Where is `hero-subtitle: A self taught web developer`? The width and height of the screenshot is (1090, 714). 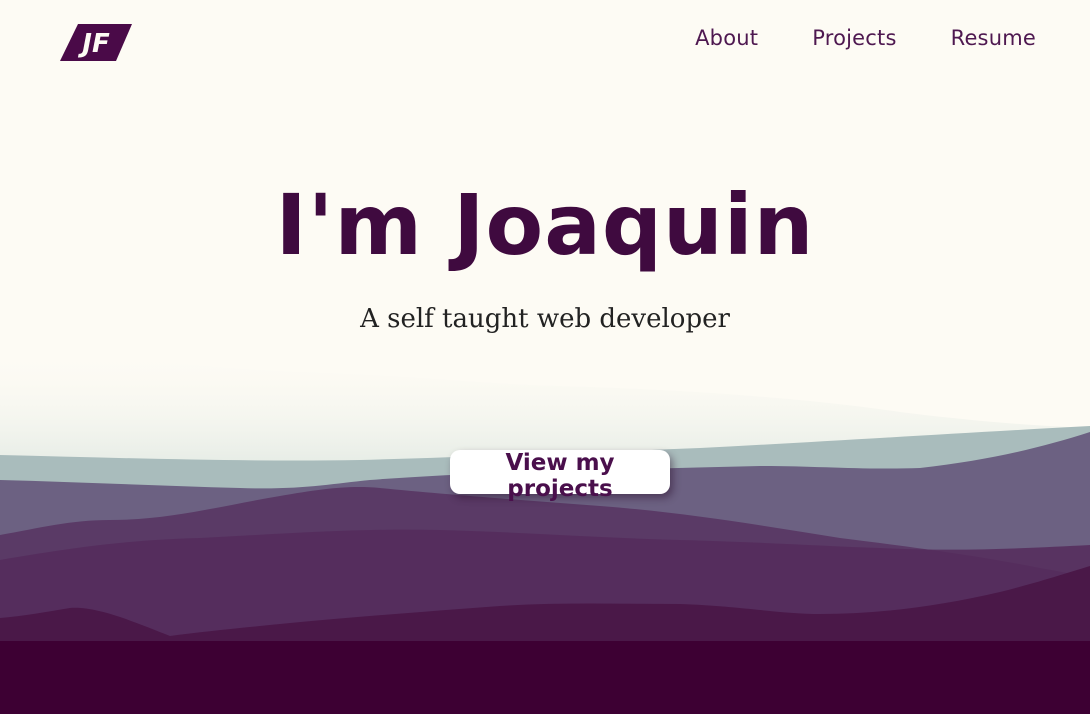
hero-subtitle: A self taught web developer is located at coordinates (545, 319).